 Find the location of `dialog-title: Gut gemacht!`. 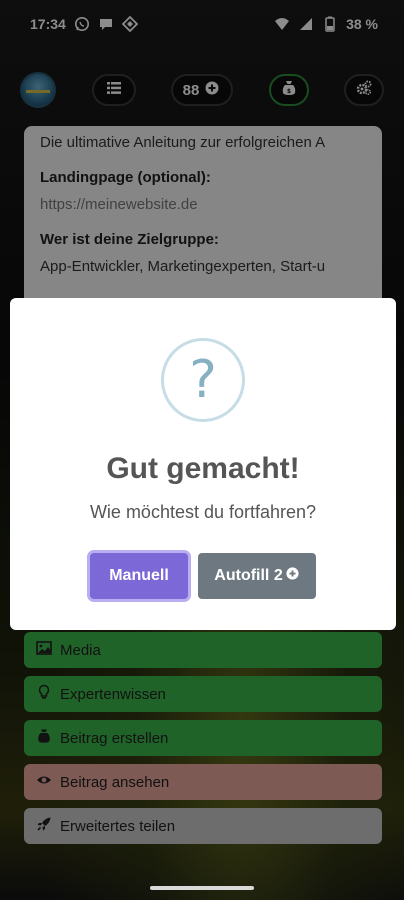

dialog-title: Gut gemacht! is located at coordinates (203, 468).